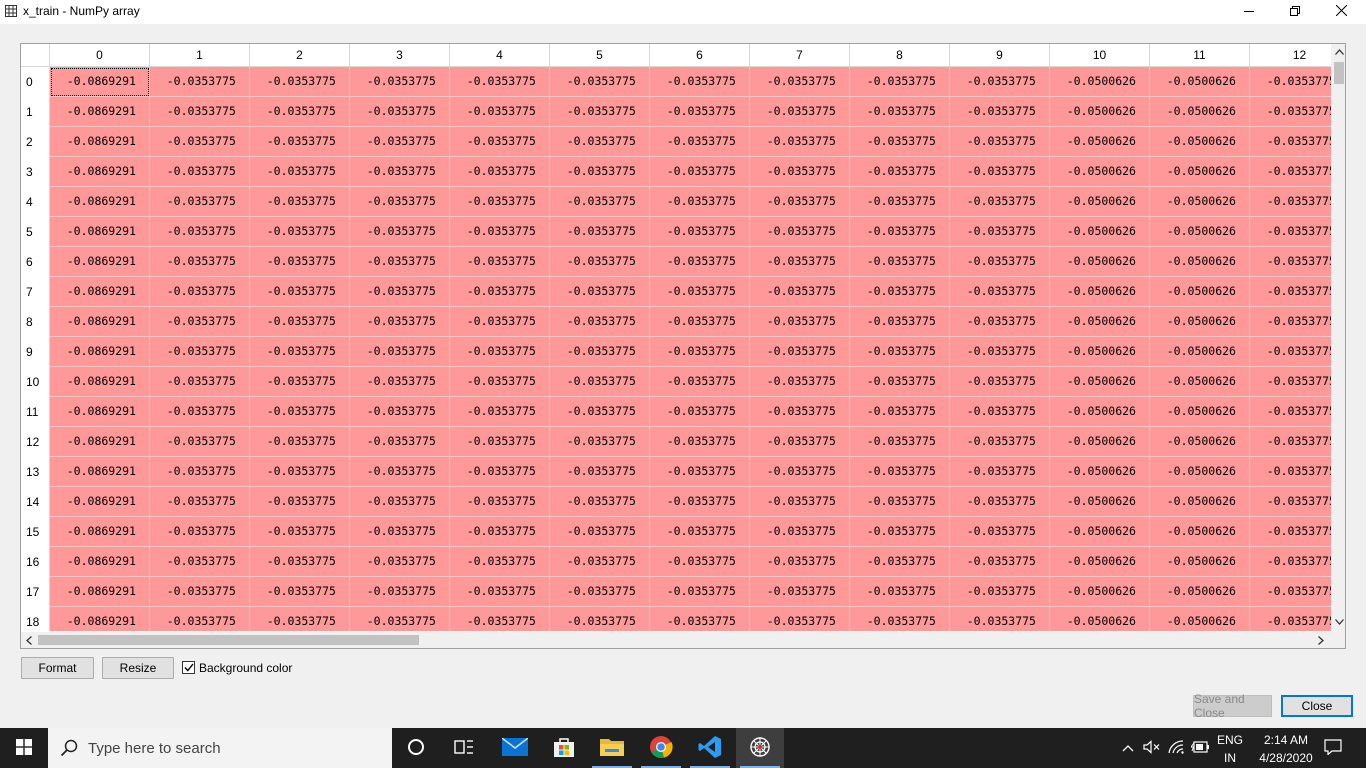 The image size is (1366, 768). What do you see at coordinates (35, 322) in the screenshot?
I see `row-header: 8` at bounding box center [35, 322].